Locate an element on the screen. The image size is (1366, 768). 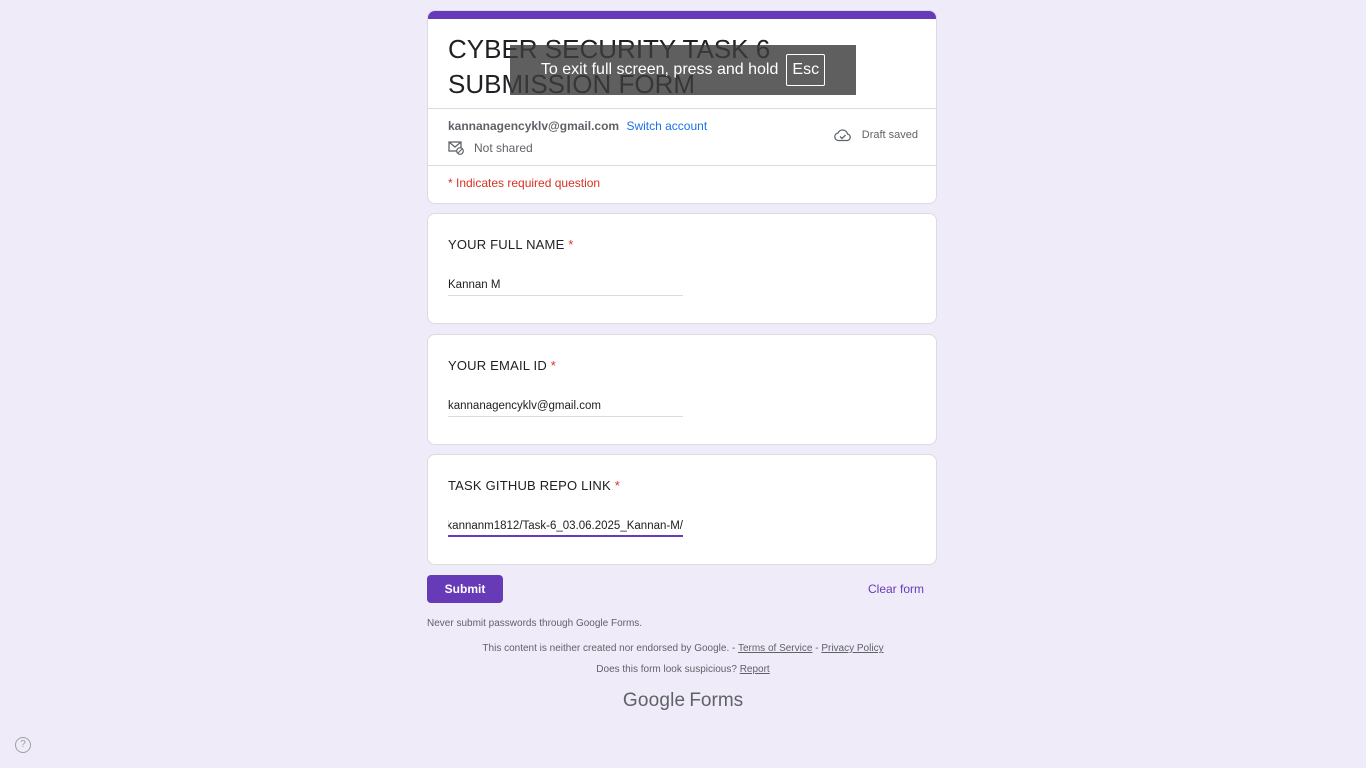
draft-status: Draft saved is located at coordinates (889, 135).